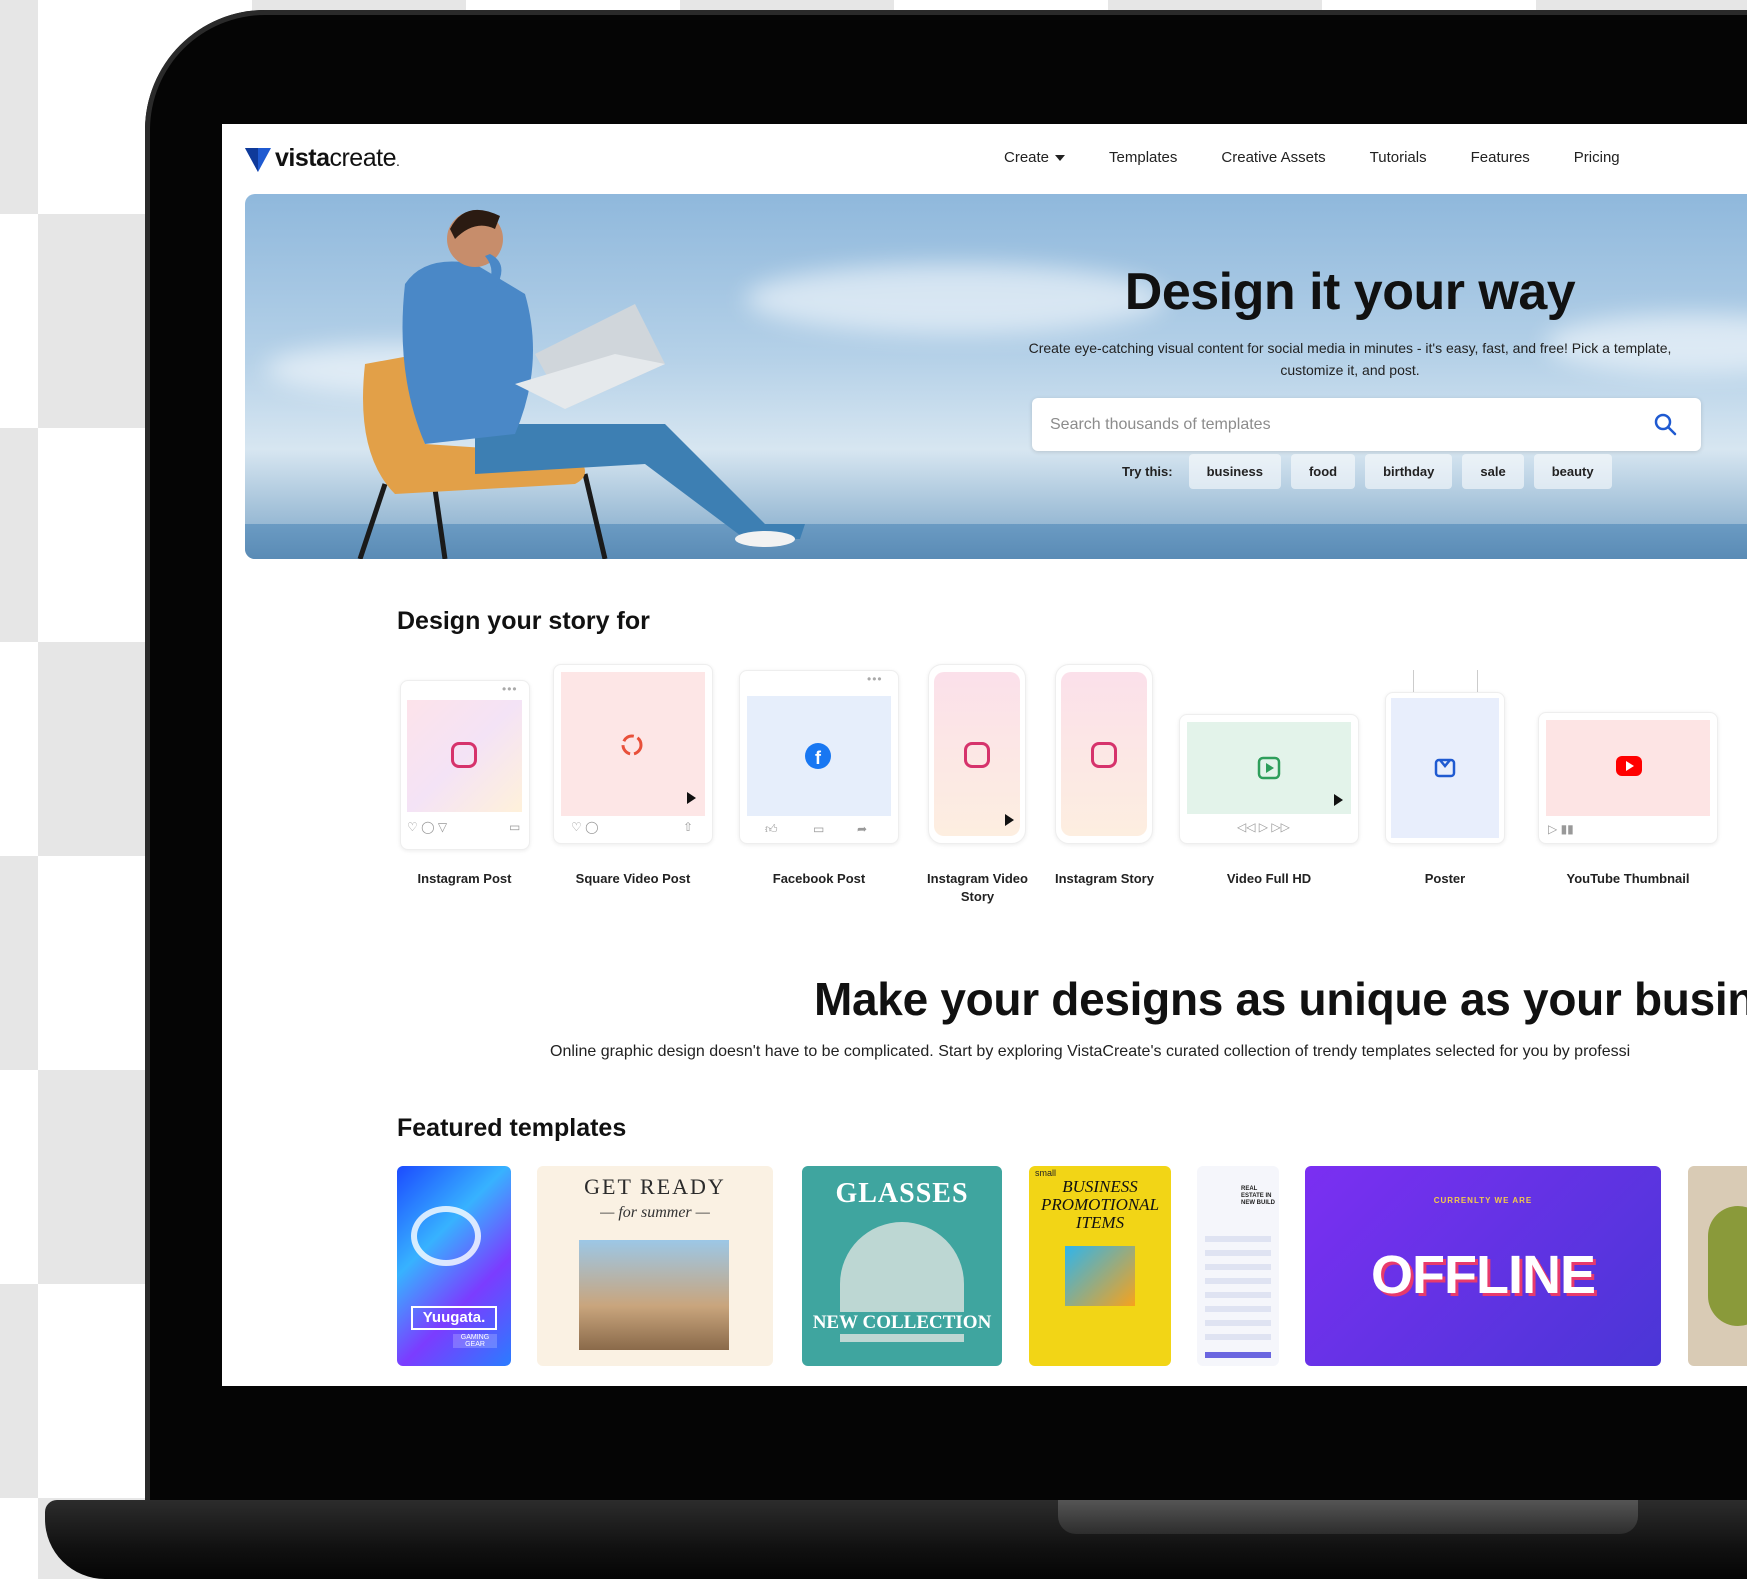 Image resolution: width=1747 pixels, height=1579 pixels. I want to click on template-brand: Yuugata., so click(454, 1318).